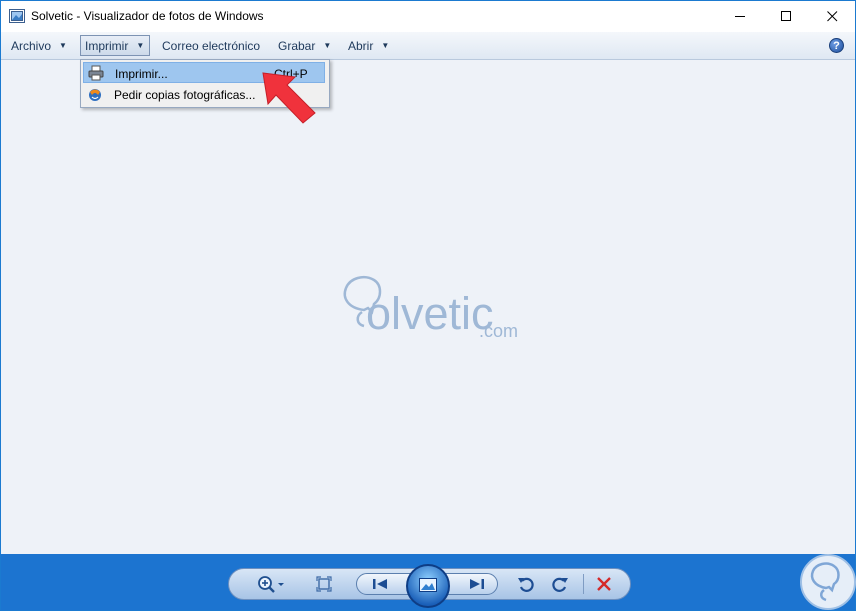 Image resolution: width=856 pixels, height=613 pixels. Describe the element at coordinates (499, 331) in the screenshot. I see `logo-suffix: .com` at that location.